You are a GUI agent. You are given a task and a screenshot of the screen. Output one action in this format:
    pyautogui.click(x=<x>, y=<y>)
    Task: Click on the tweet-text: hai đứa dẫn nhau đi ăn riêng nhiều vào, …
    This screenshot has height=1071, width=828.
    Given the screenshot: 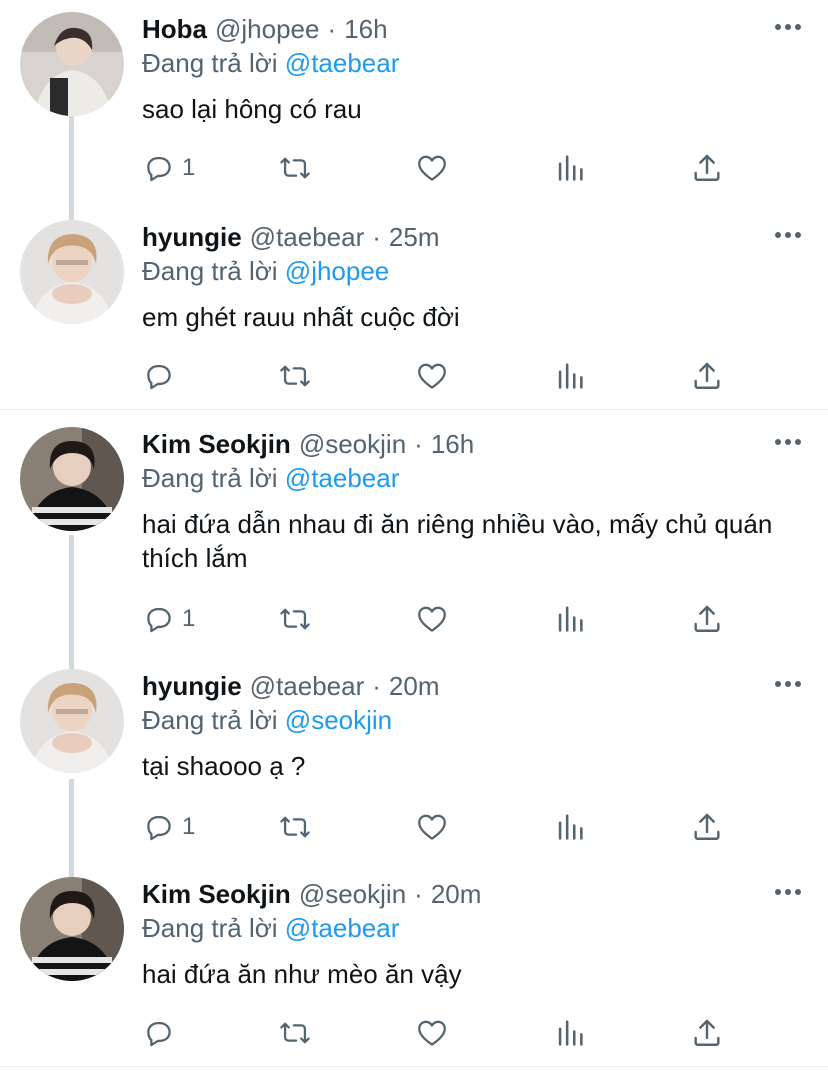 What is the action you would take?
    pyautogui.click(x=457, y=541)
    